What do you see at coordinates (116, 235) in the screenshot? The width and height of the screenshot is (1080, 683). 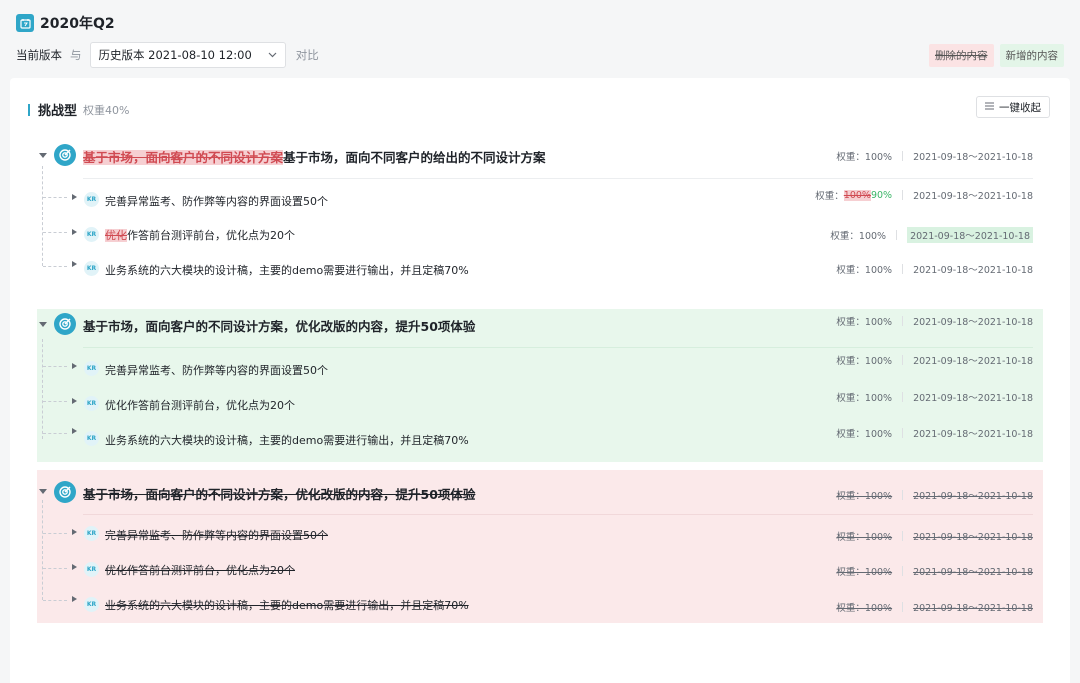 I see `deleted-text: 优化` at bounding box center [116, 235].